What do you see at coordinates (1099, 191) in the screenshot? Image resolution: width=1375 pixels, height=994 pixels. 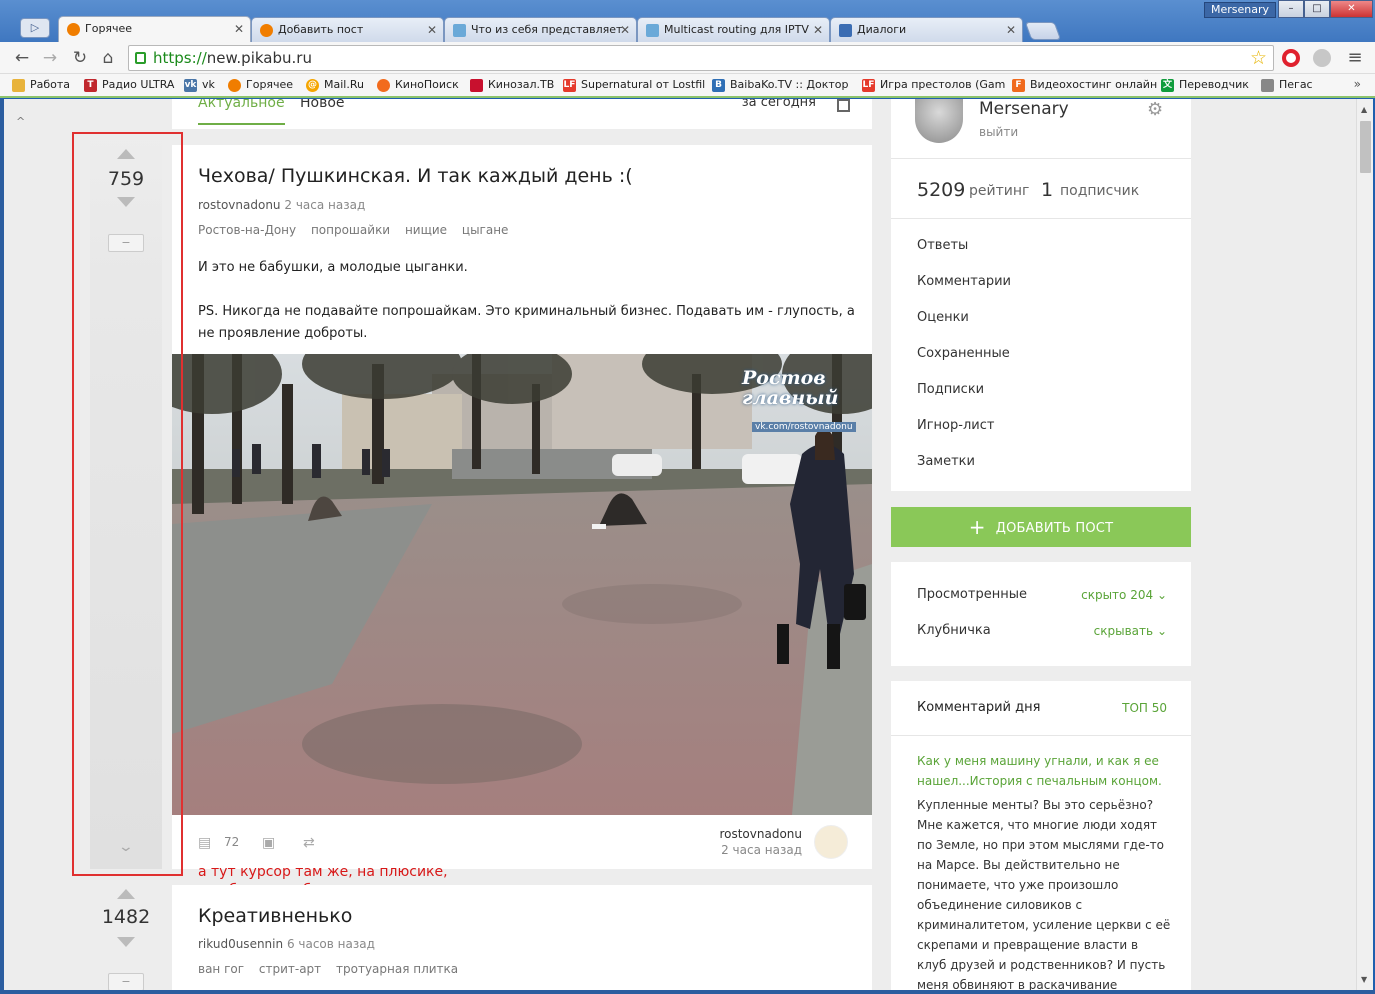 I see `subscribers-label: подписчик` at bounding box center [1099, 191].